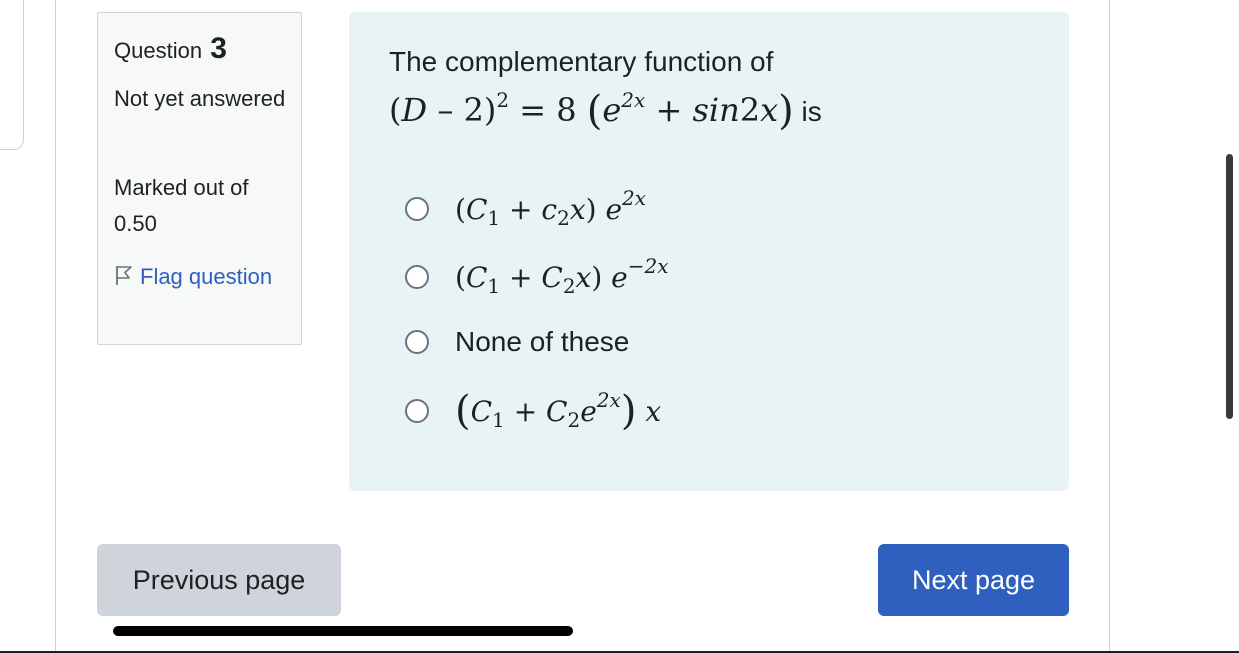 This screenshot has height=653, width=1239. I want to click on next-page-button: Next page, so click(973, 580).